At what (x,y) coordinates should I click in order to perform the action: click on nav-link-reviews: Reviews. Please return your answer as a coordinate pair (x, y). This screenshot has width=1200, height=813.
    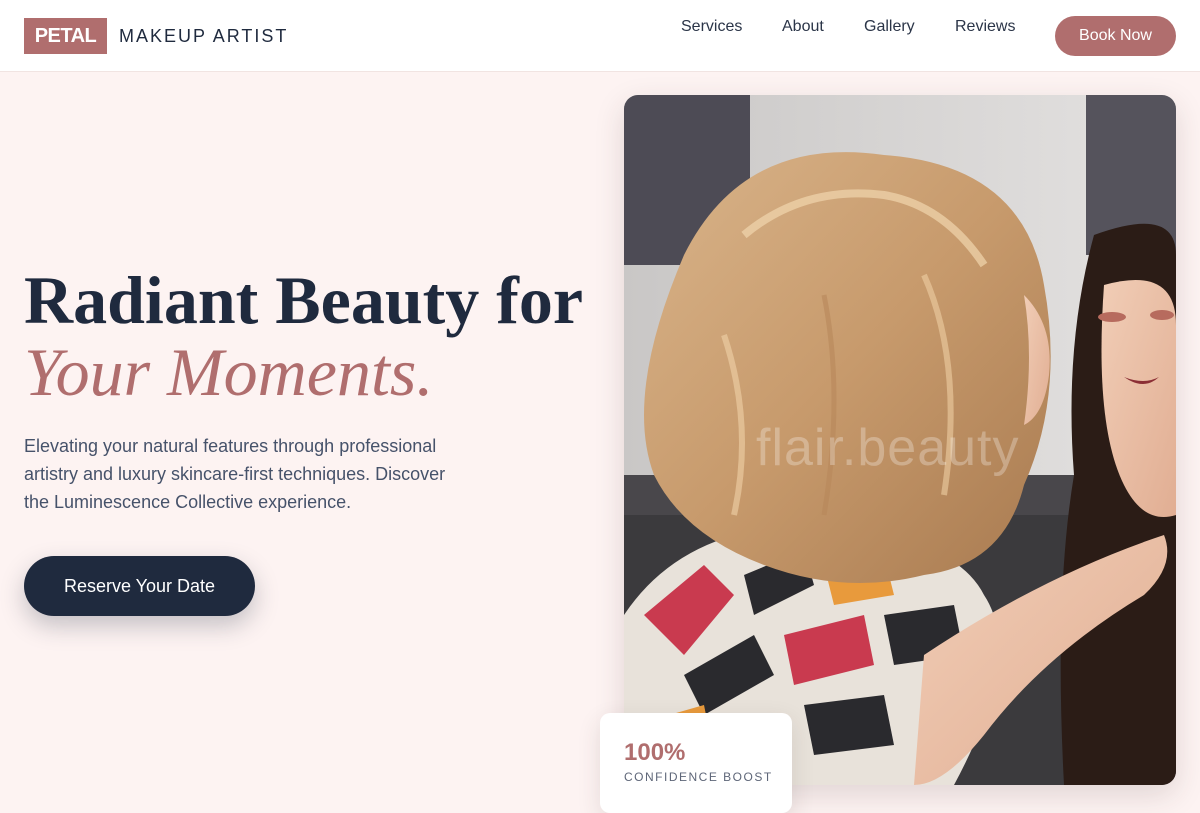
    Looking at the image, I should click on (985, 27).